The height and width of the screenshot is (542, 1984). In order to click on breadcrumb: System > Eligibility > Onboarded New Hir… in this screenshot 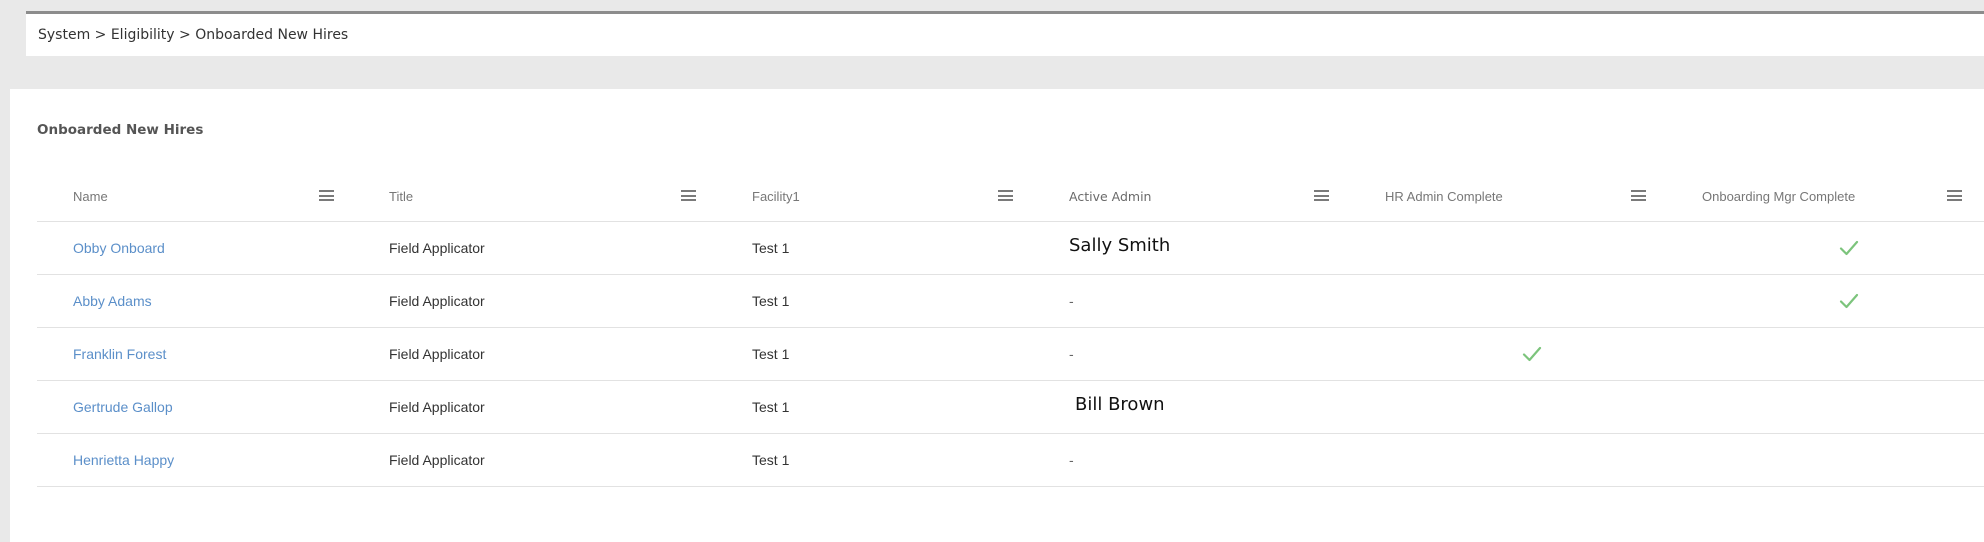, I will do `click(193, 35)`.